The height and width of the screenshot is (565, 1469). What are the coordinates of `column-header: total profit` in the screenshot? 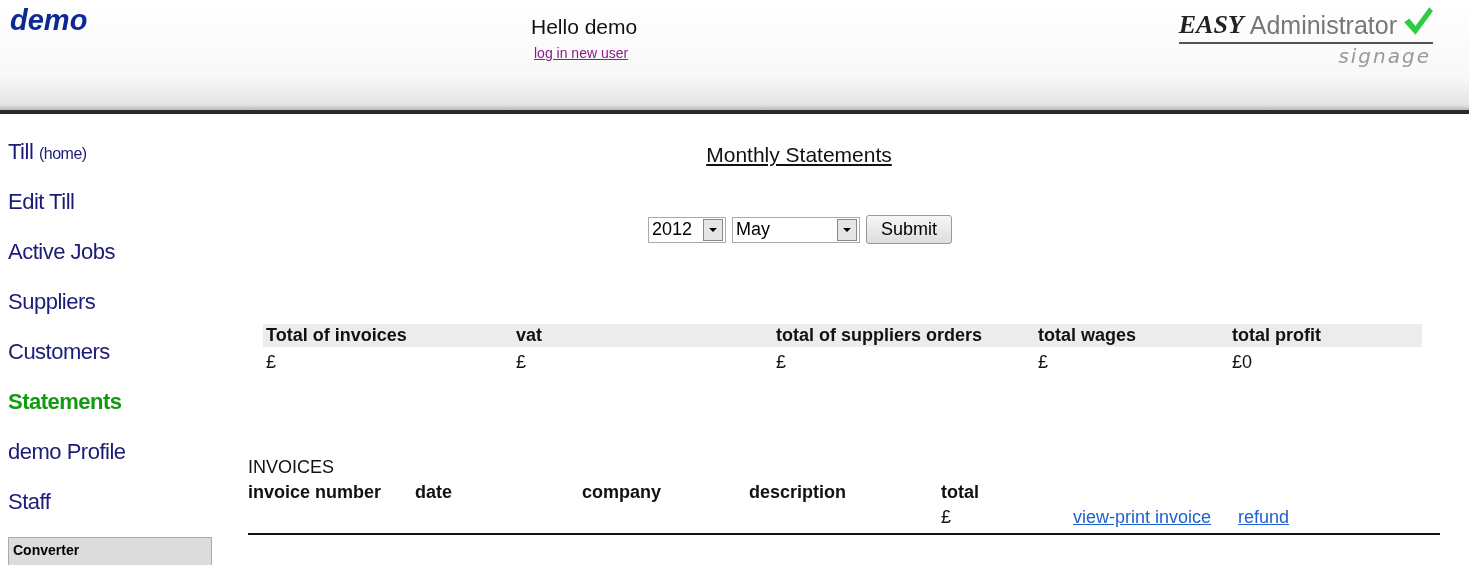 It's located at (1325, 335).